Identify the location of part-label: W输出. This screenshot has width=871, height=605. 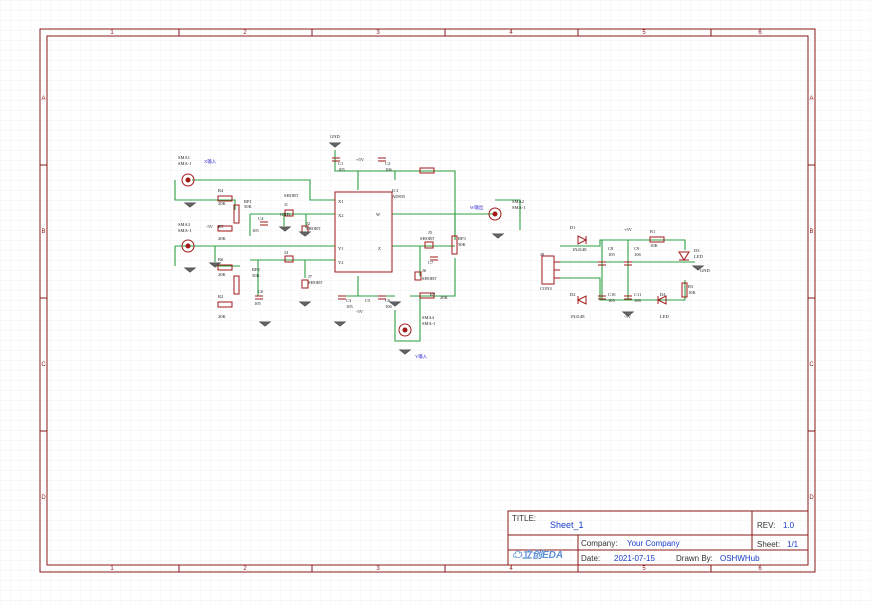
(477, 207).